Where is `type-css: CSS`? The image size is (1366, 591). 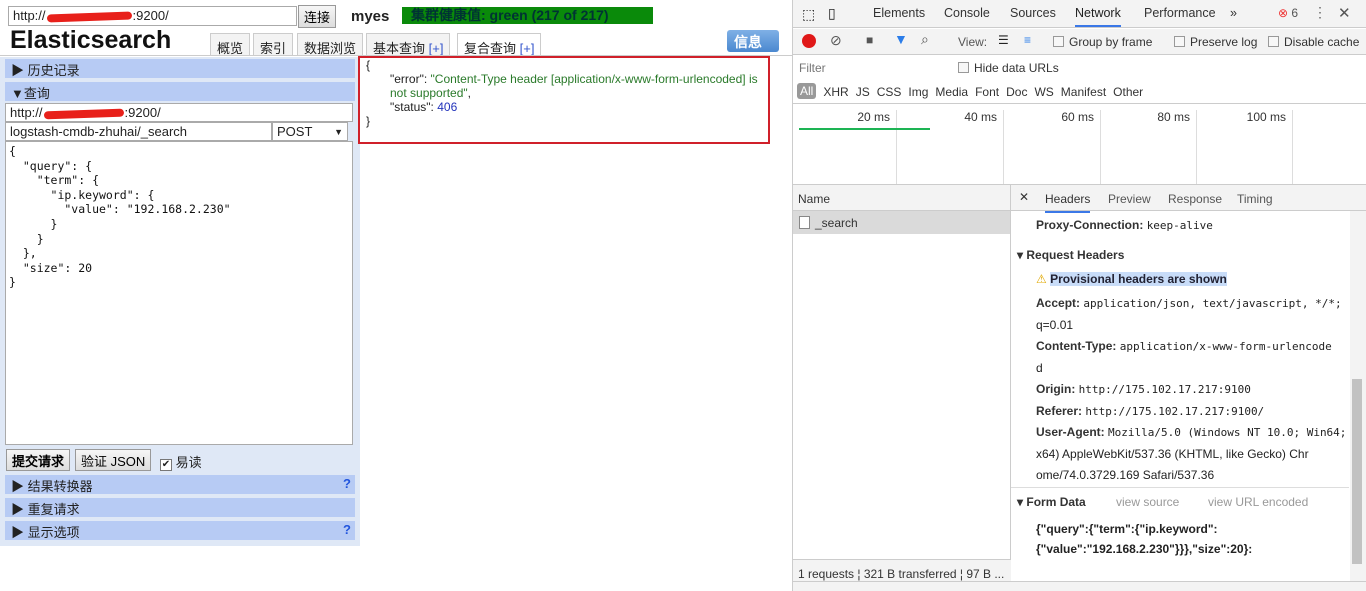
type-css: CSS is located at coordinates (889, 91).